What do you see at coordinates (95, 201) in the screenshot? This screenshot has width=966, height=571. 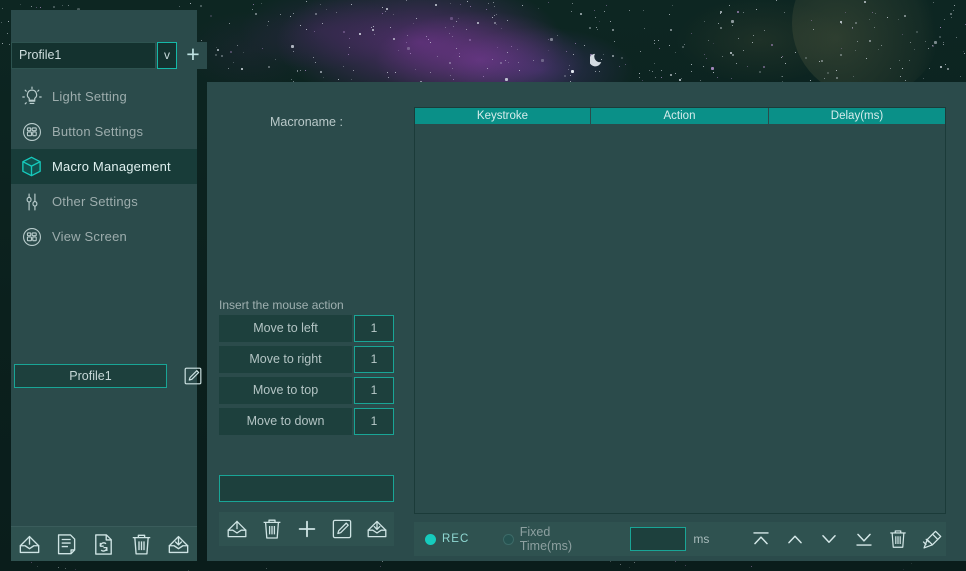 I see `sidebar-item-label: Other Settings` at bounding box center [95, 201].